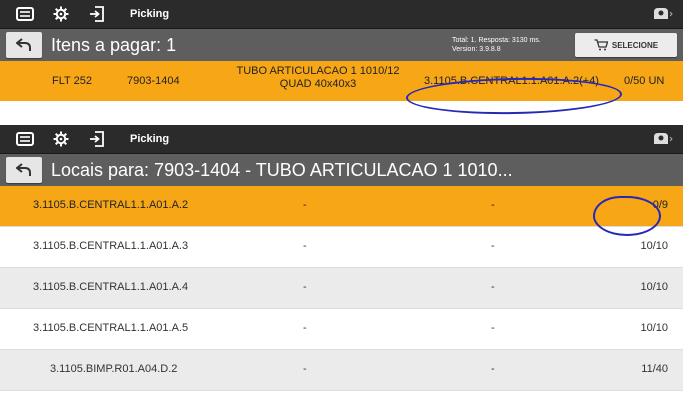  What do you see at coordinates (476, 49) in the screenshot?
I see `meta-version: Version: 3.9.8.8` at bounding box center [476, 49].